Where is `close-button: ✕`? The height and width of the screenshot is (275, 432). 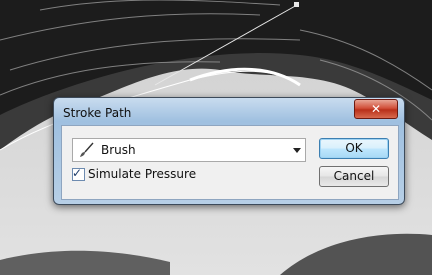 close-button: ✕ is located at coordinates (376, 109).